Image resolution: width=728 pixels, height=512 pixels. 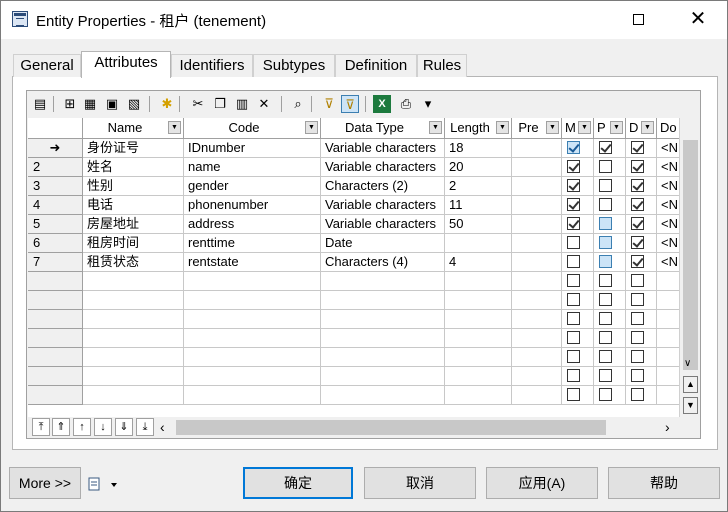 I want to click on insert-row-icon: ⊞, so click(x=70, y=104).